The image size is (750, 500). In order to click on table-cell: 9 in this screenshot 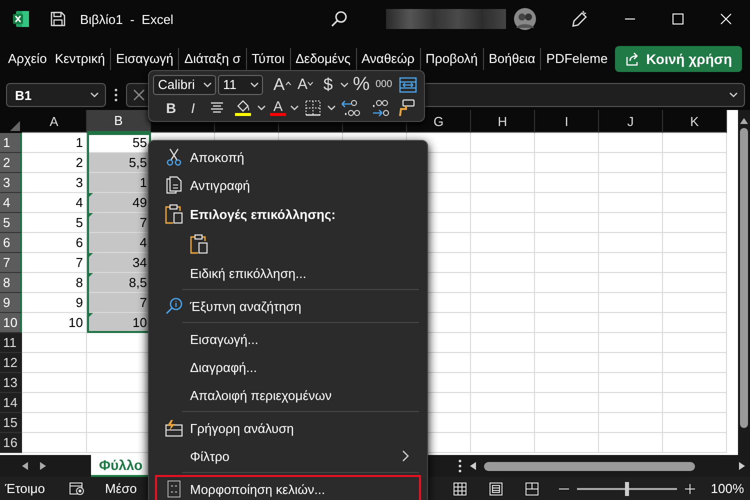, I will do `click(54, 303)`.